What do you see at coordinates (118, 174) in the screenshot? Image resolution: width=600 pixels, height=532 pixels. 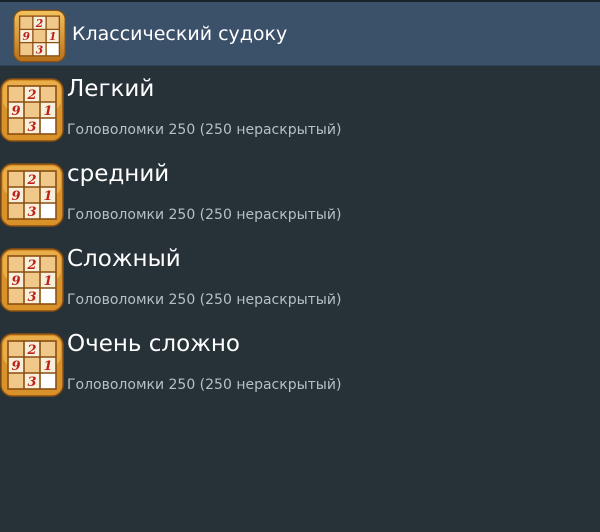 I see `difficulty-title: средний` at bounding box center [118, 174].